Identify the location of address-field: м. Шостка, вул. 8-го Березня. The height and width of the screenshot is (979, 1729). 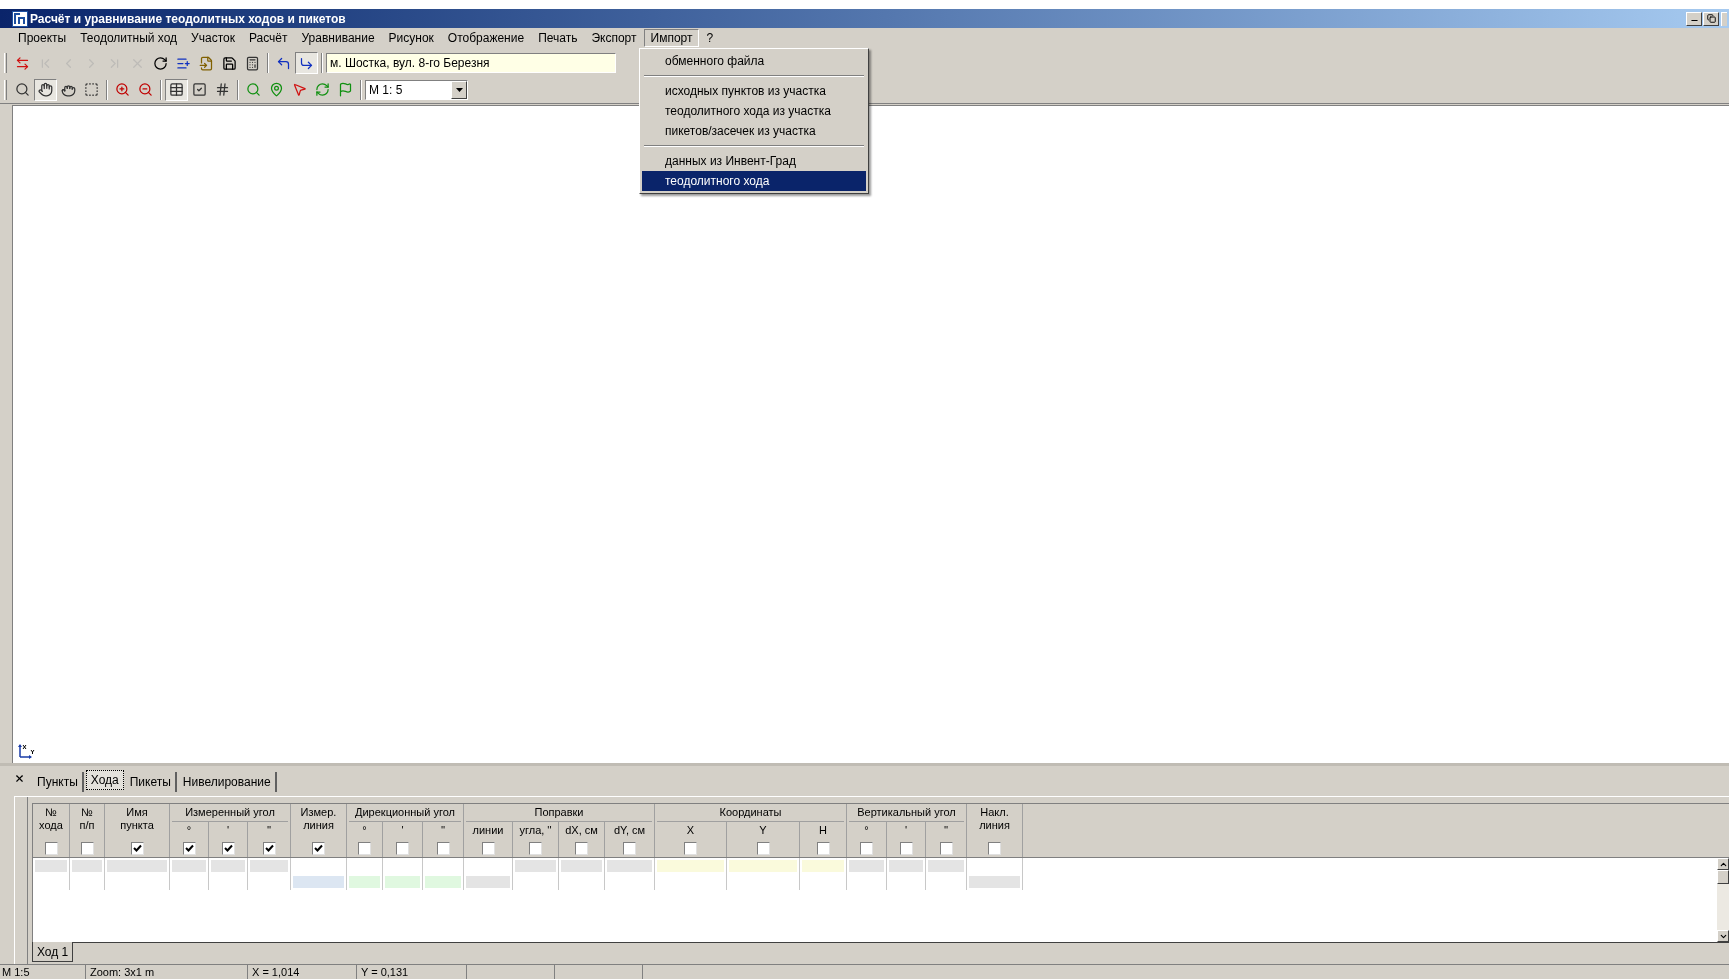
(471, 63).